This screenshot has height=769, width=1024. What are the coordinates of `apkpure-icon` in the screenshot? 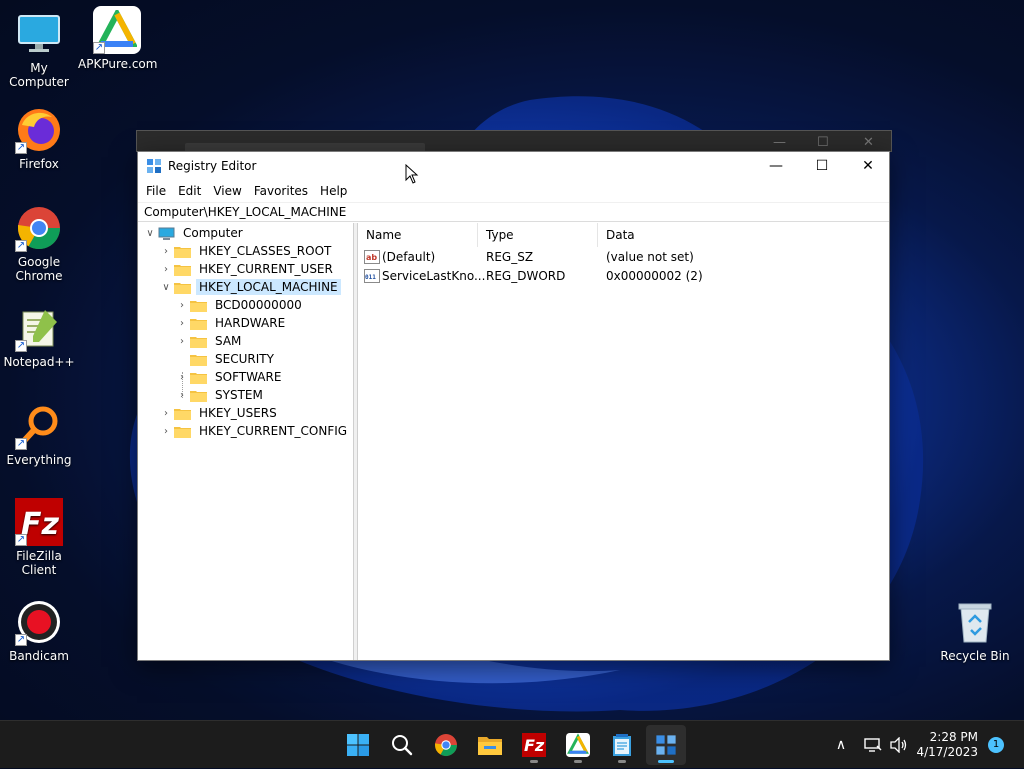 It's located at (578, 745).